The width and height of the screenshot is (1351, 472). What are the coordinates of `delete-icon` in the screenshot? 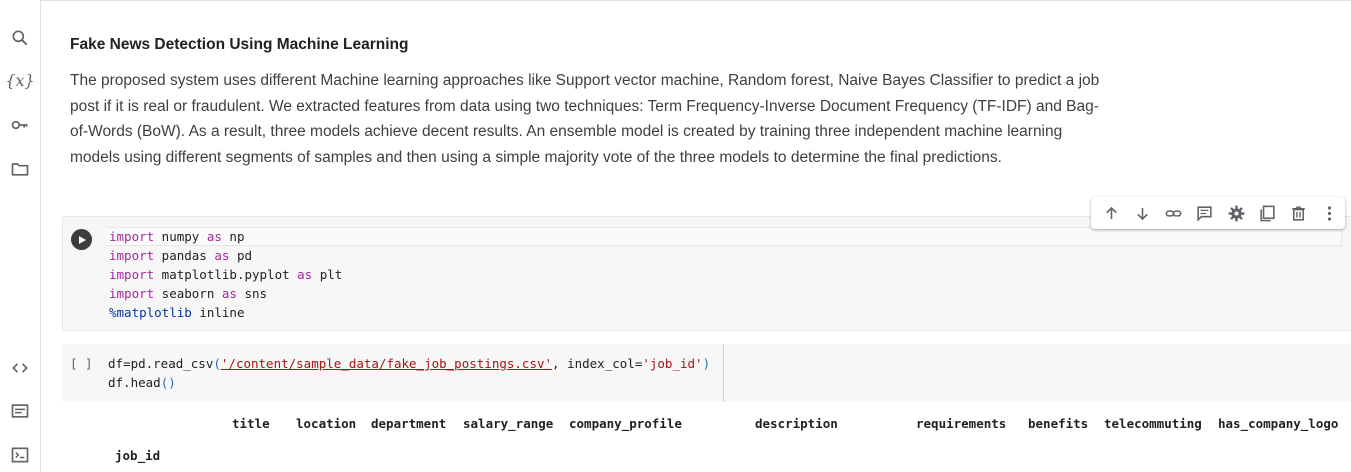 It's located at (1298, 213).